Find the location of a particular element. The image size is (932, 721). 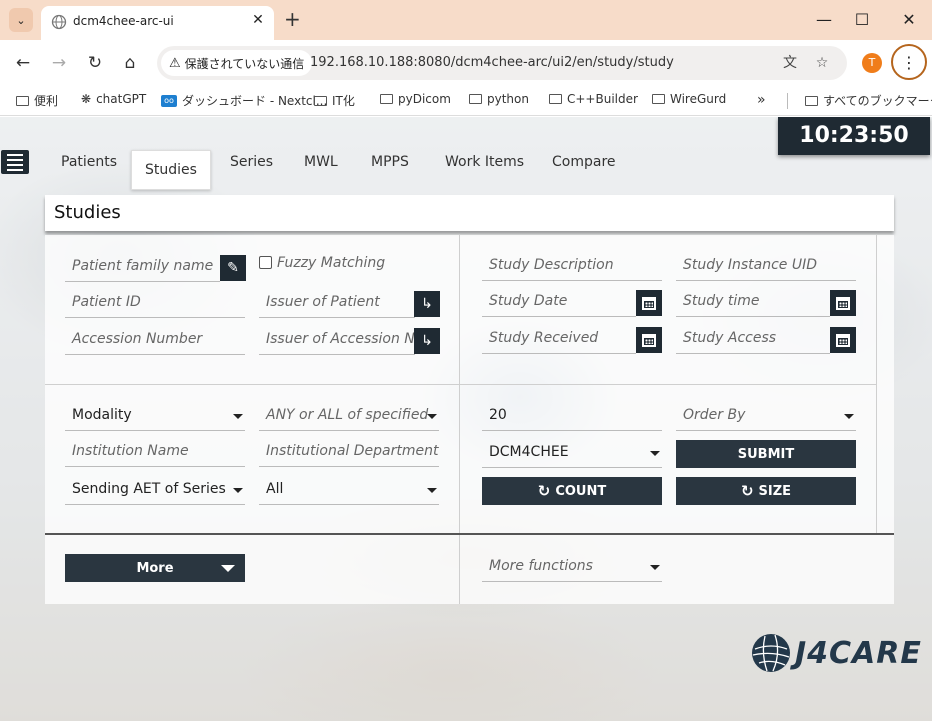

security-chip: ⚠ 保護されていない通信 is located at coordinates (237, 63).